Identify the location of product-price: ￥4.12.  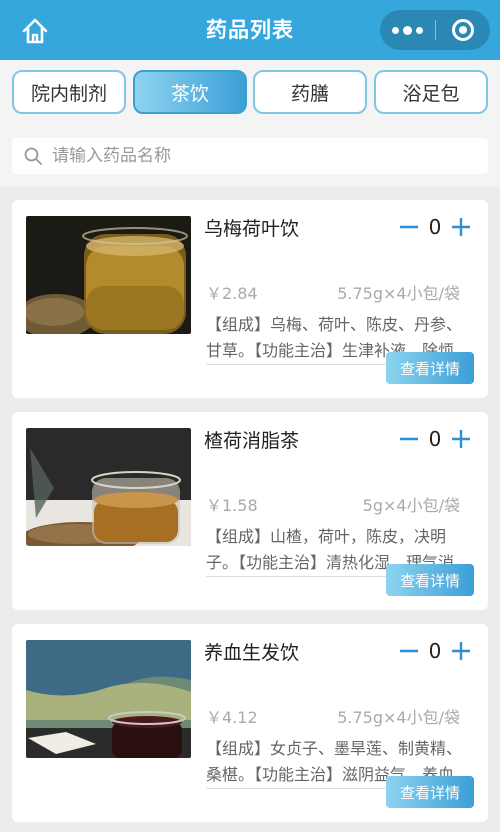
(232, 717).